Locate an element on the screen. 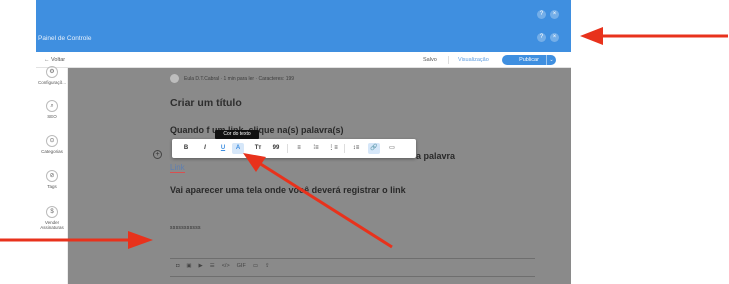  close-icon: × is located at coordinates (554, 37).